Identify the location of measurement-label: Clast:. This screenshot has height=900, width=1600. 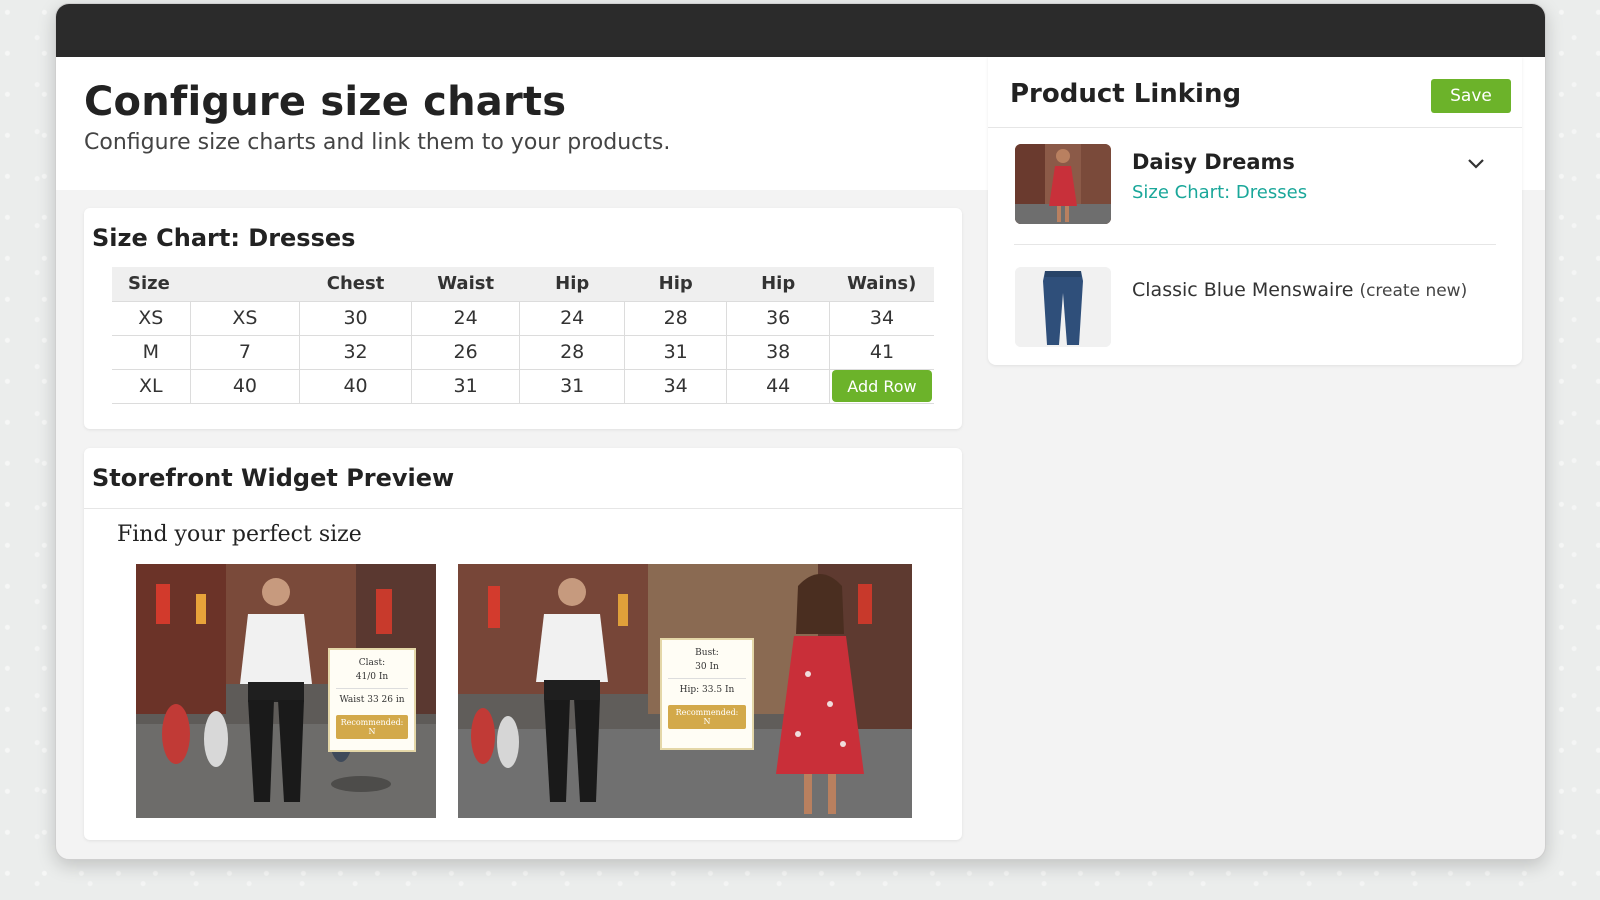
(372, 663).